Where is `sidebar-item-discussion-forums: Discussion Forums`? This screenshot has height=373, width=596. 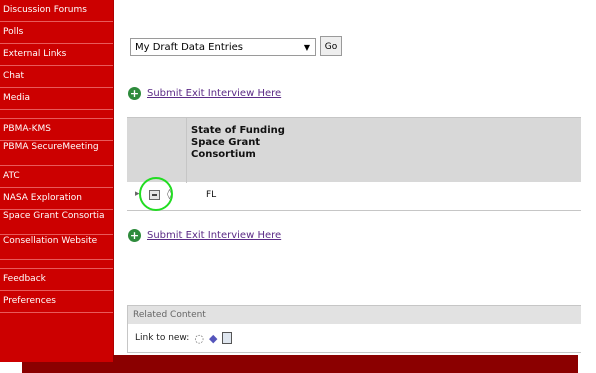 sidebar-item-discussion-forums: Discussion Forums is located at coordinates (56, 11).